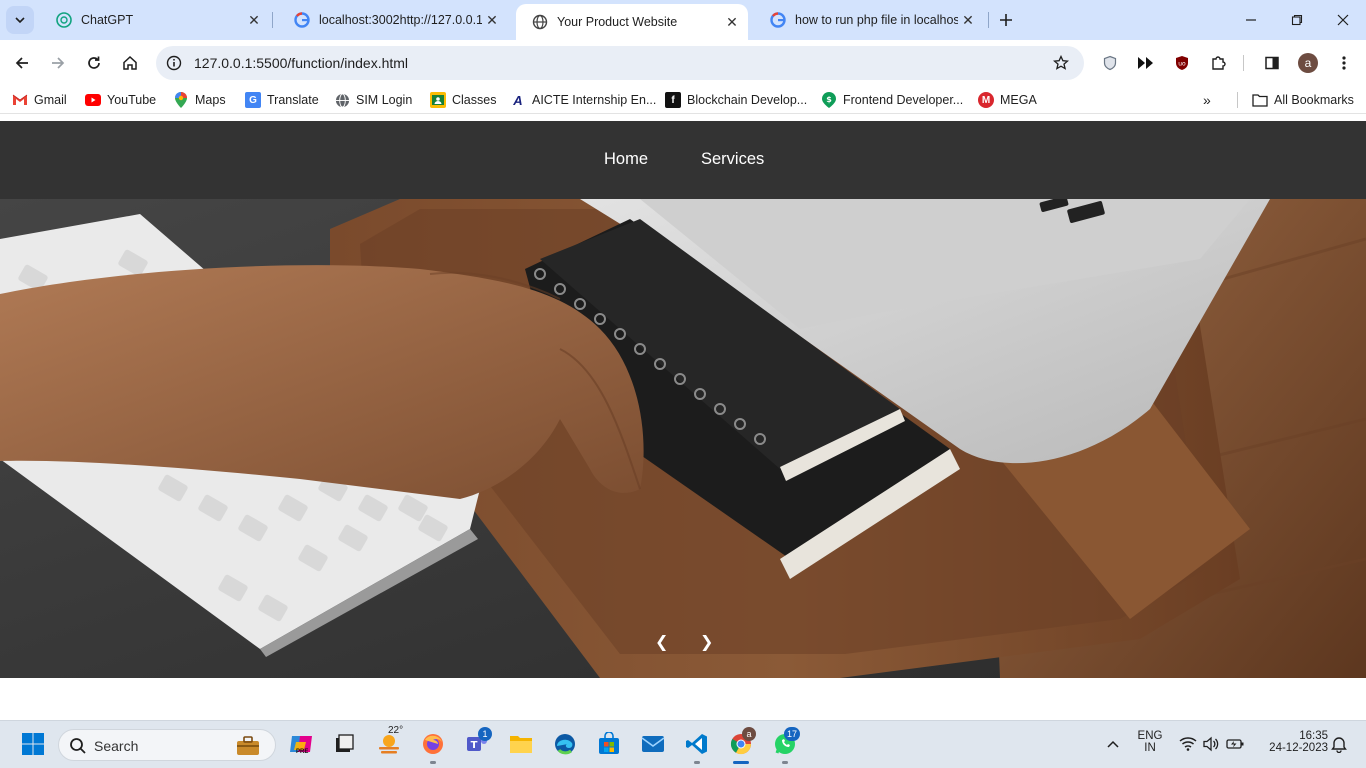  I want to click on info-icon, so click(174, 63).